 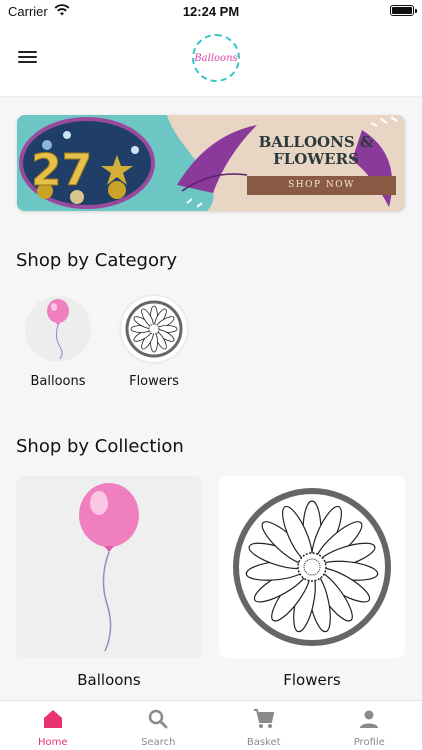 I want to click on banner-number: 27, so click(x=61, y=170).